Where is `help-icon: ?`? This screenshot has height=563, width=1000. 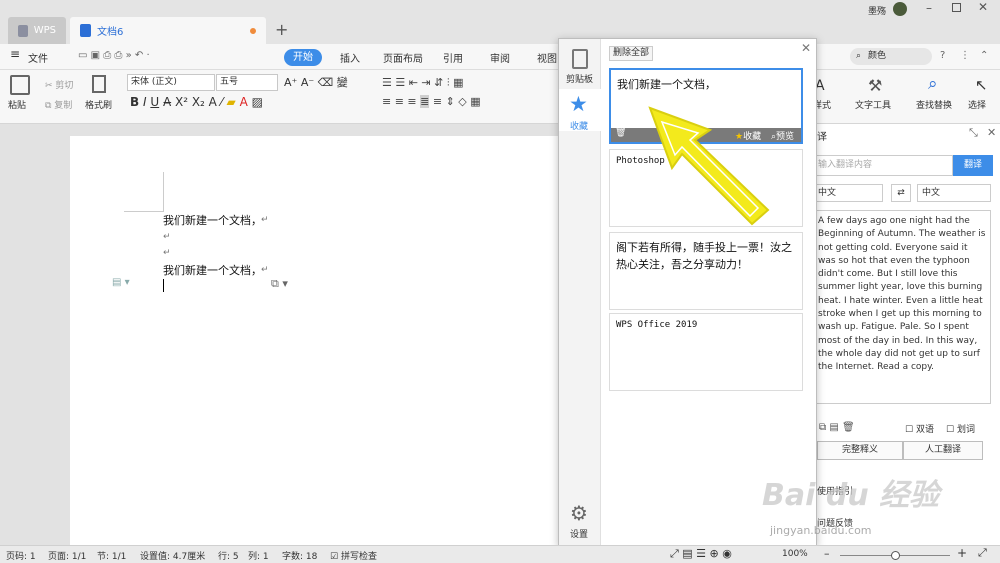 help-icon: ? is located at coordinates (942, 55).